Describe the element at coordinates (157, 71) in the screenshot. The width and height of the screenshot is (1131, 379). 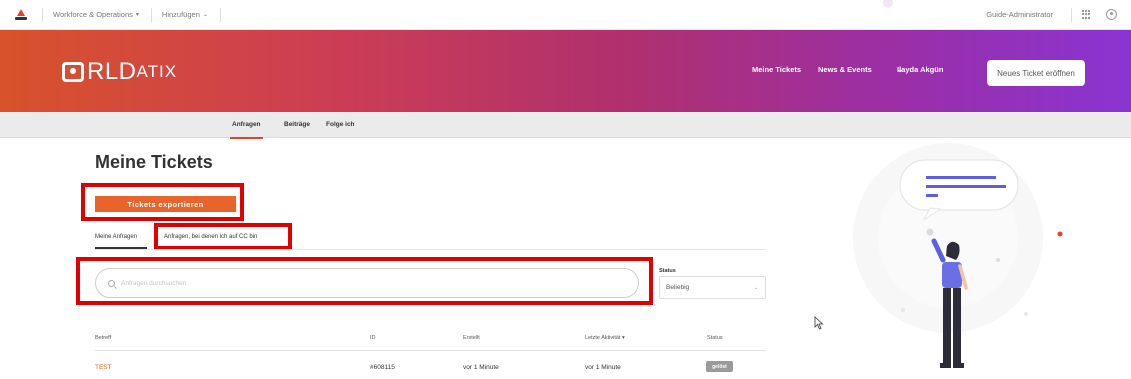
I see `brand-text-small: ATIX` at that location.